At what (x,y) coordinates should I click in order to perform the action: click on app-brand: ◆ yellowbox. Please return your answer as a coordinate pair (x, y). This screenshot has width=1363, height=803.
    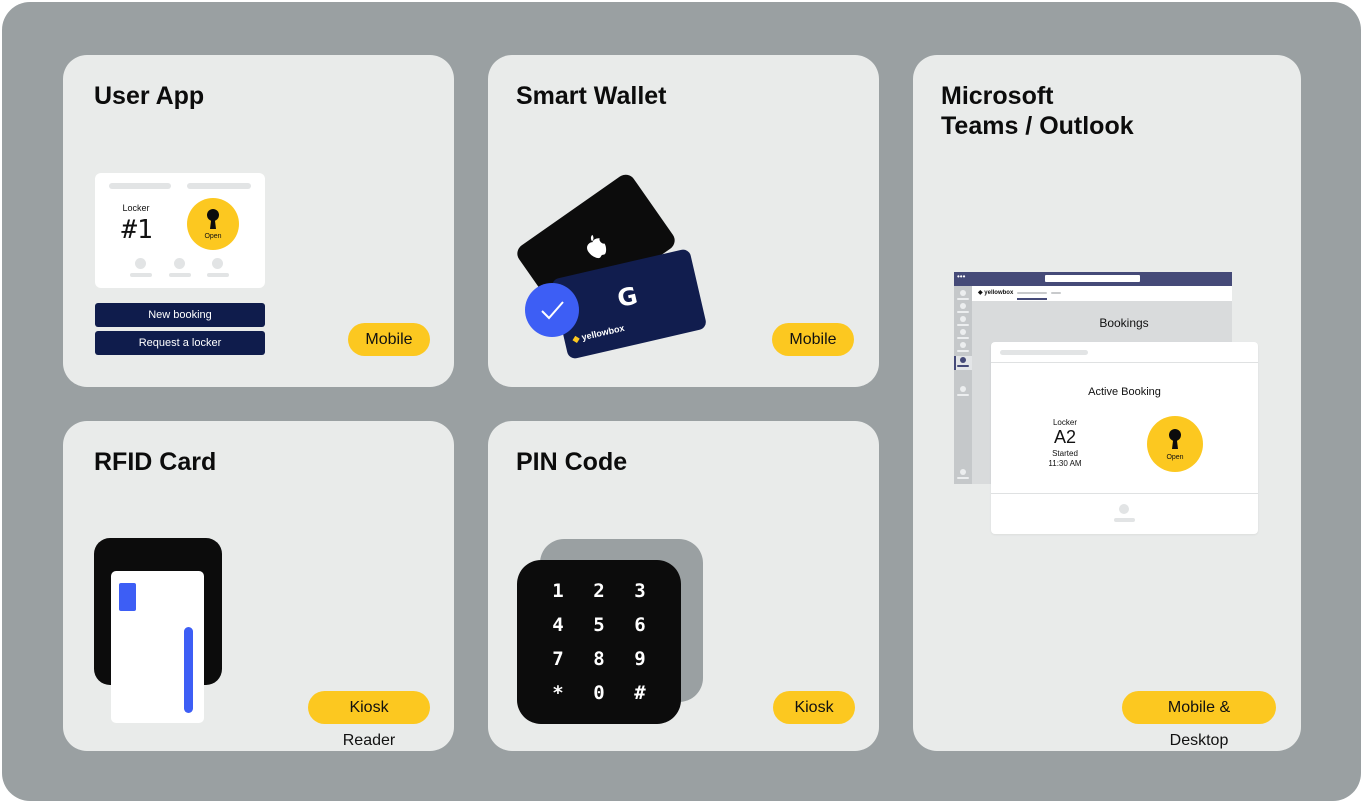
    Looking at the image, I should click on (995, 292).